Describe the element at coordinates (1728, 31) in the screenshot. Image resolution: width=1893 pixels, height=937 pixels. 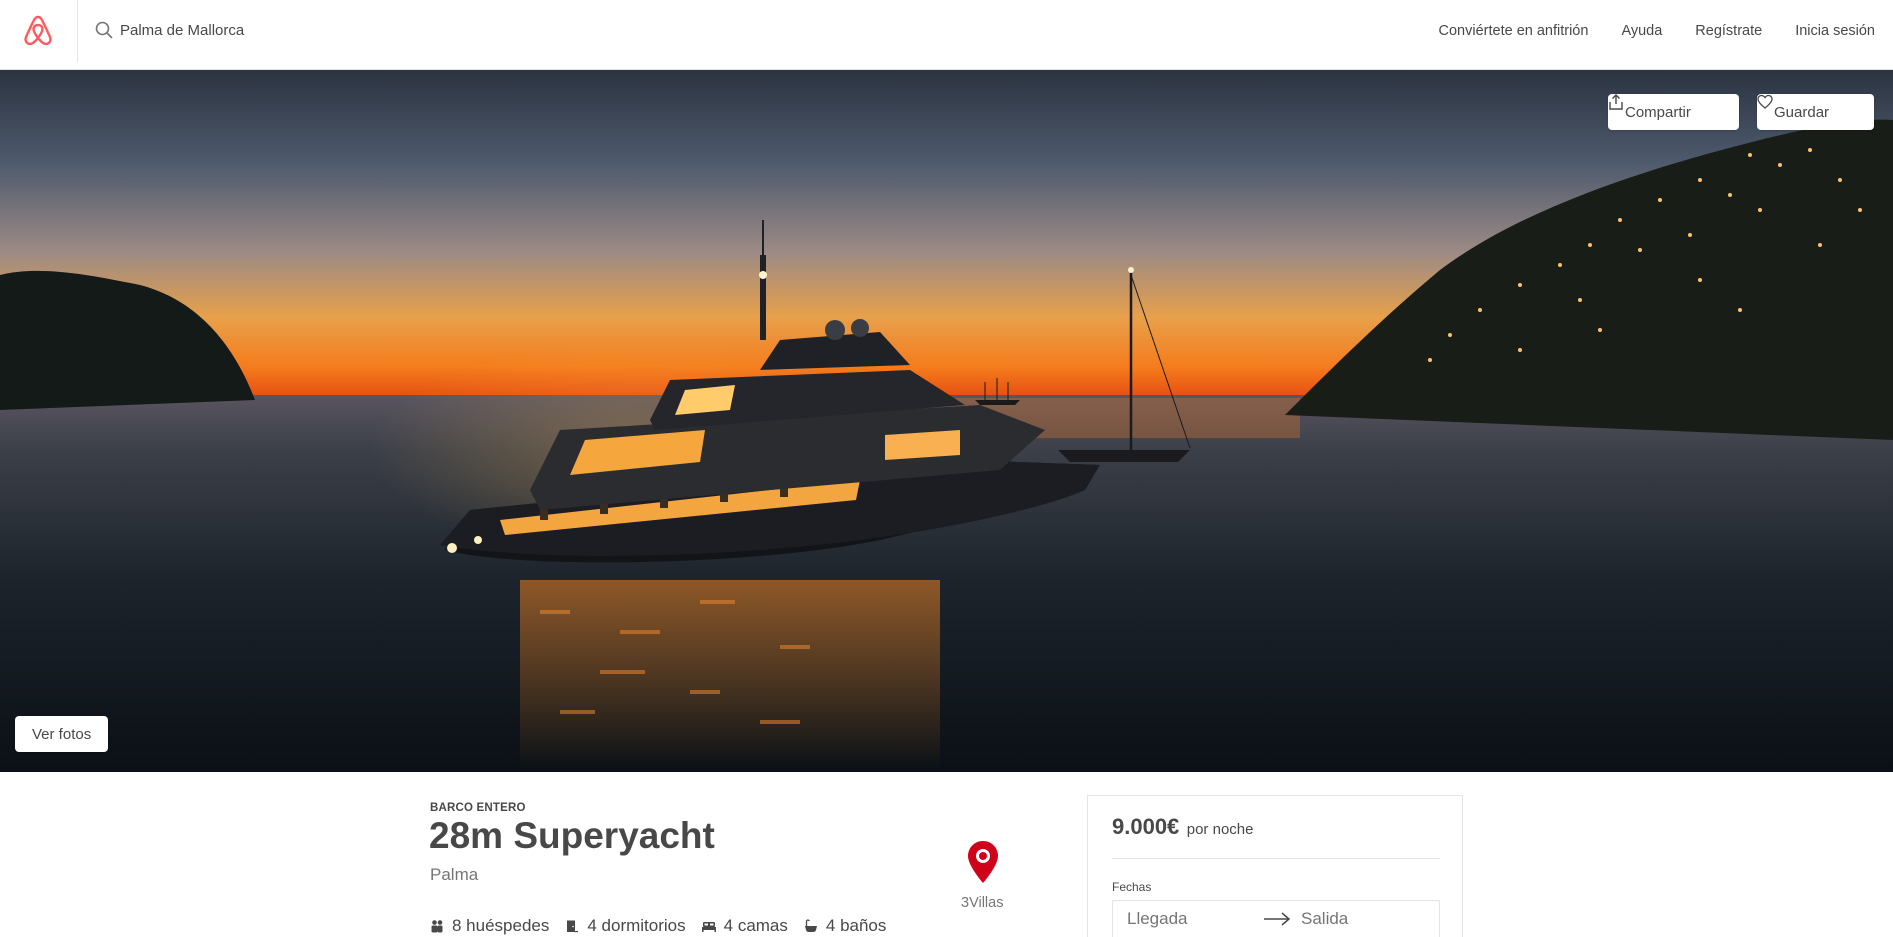
I see `nav-signup: Regístrate` at that location.